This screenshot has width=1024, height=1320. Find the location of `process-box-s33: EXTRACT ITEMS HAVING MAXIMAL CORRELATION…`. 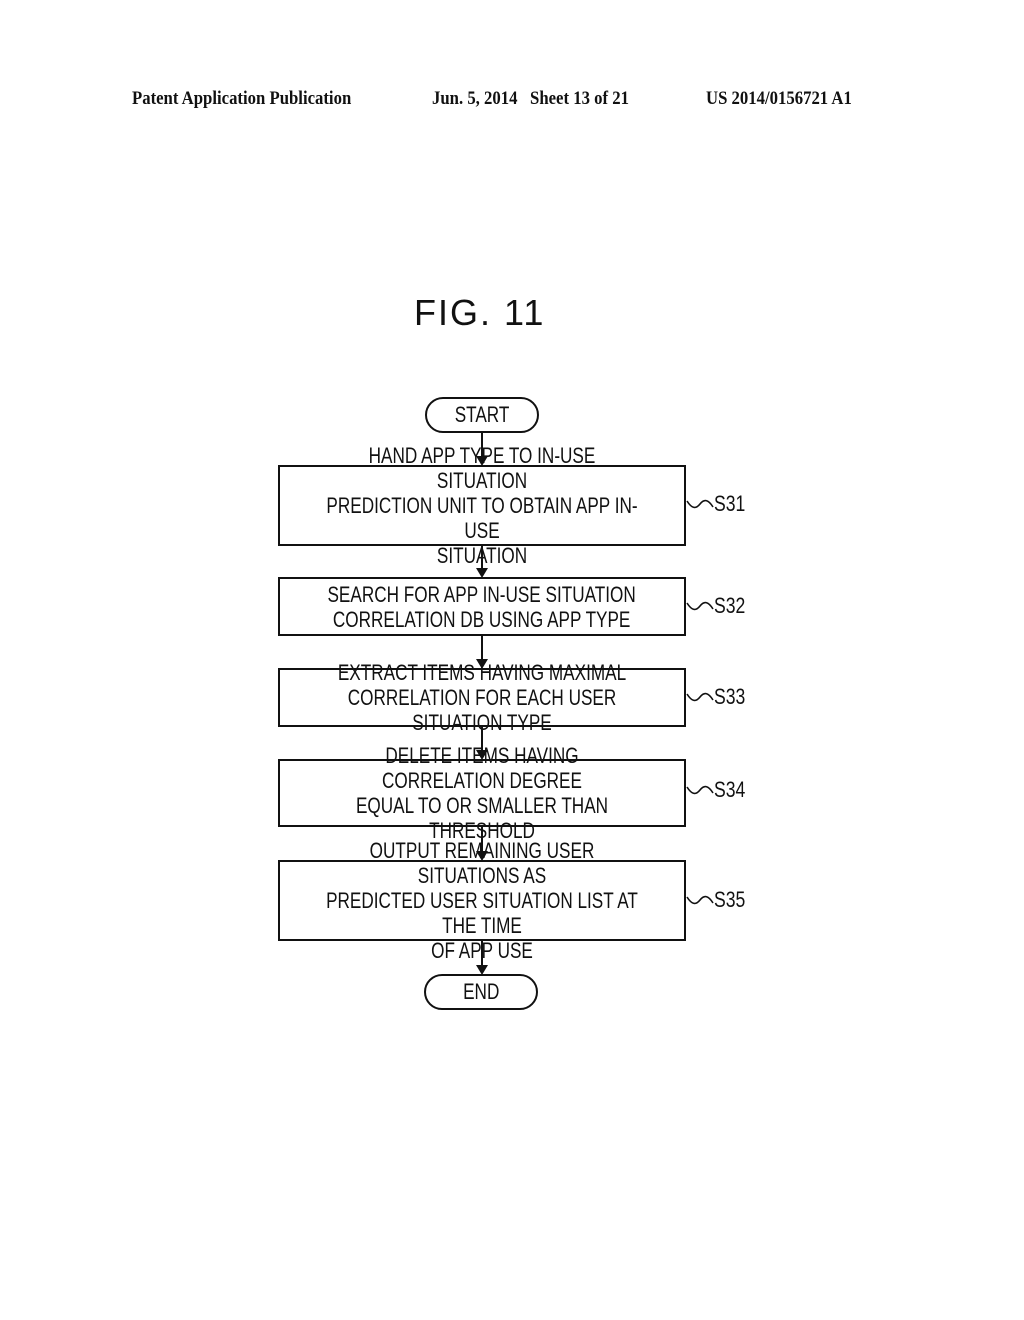

process-box-s33: EXTRACT ITEMS HAVING MAXIMAL CORRELATION… is located at coordinates (482, 697).